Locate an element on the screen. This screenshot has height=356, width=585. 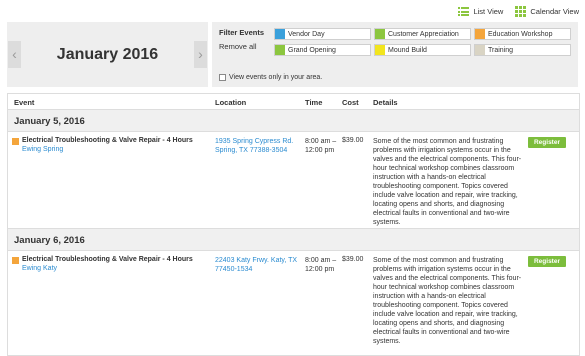
area-filter-label: View events only in your area. is located at coordinates (276, 77).